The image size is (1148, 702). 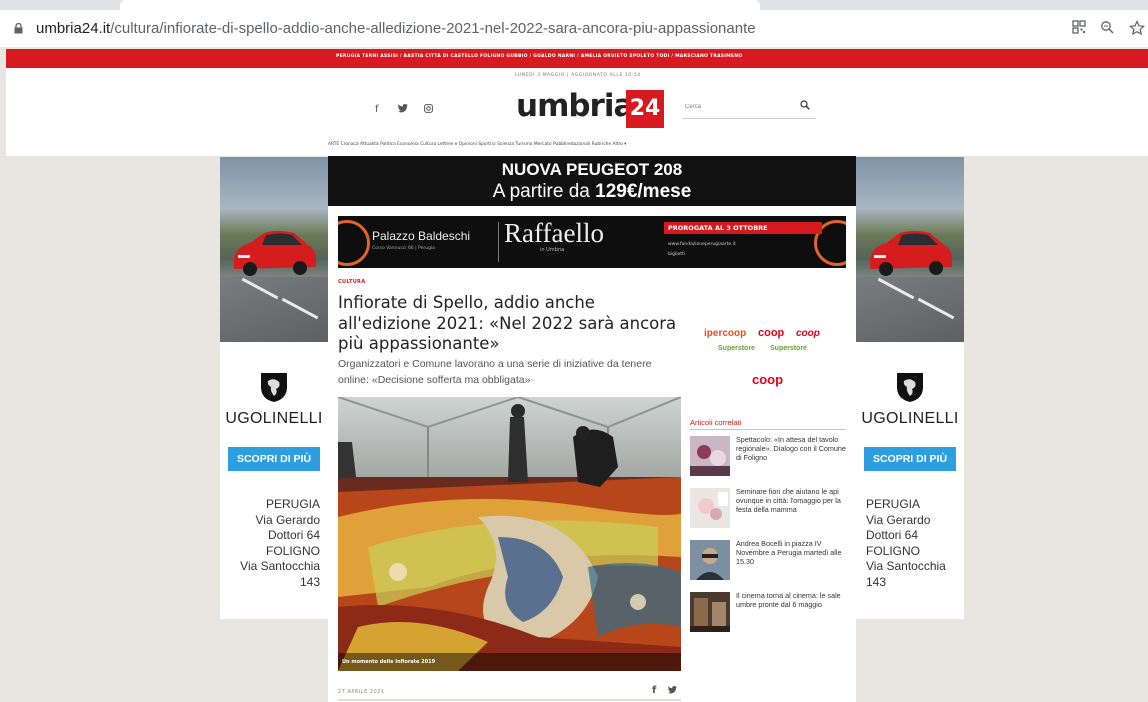 I want to click on banner-headline: NUOVA PEUGEOT 208, so click(x=592, y=169).